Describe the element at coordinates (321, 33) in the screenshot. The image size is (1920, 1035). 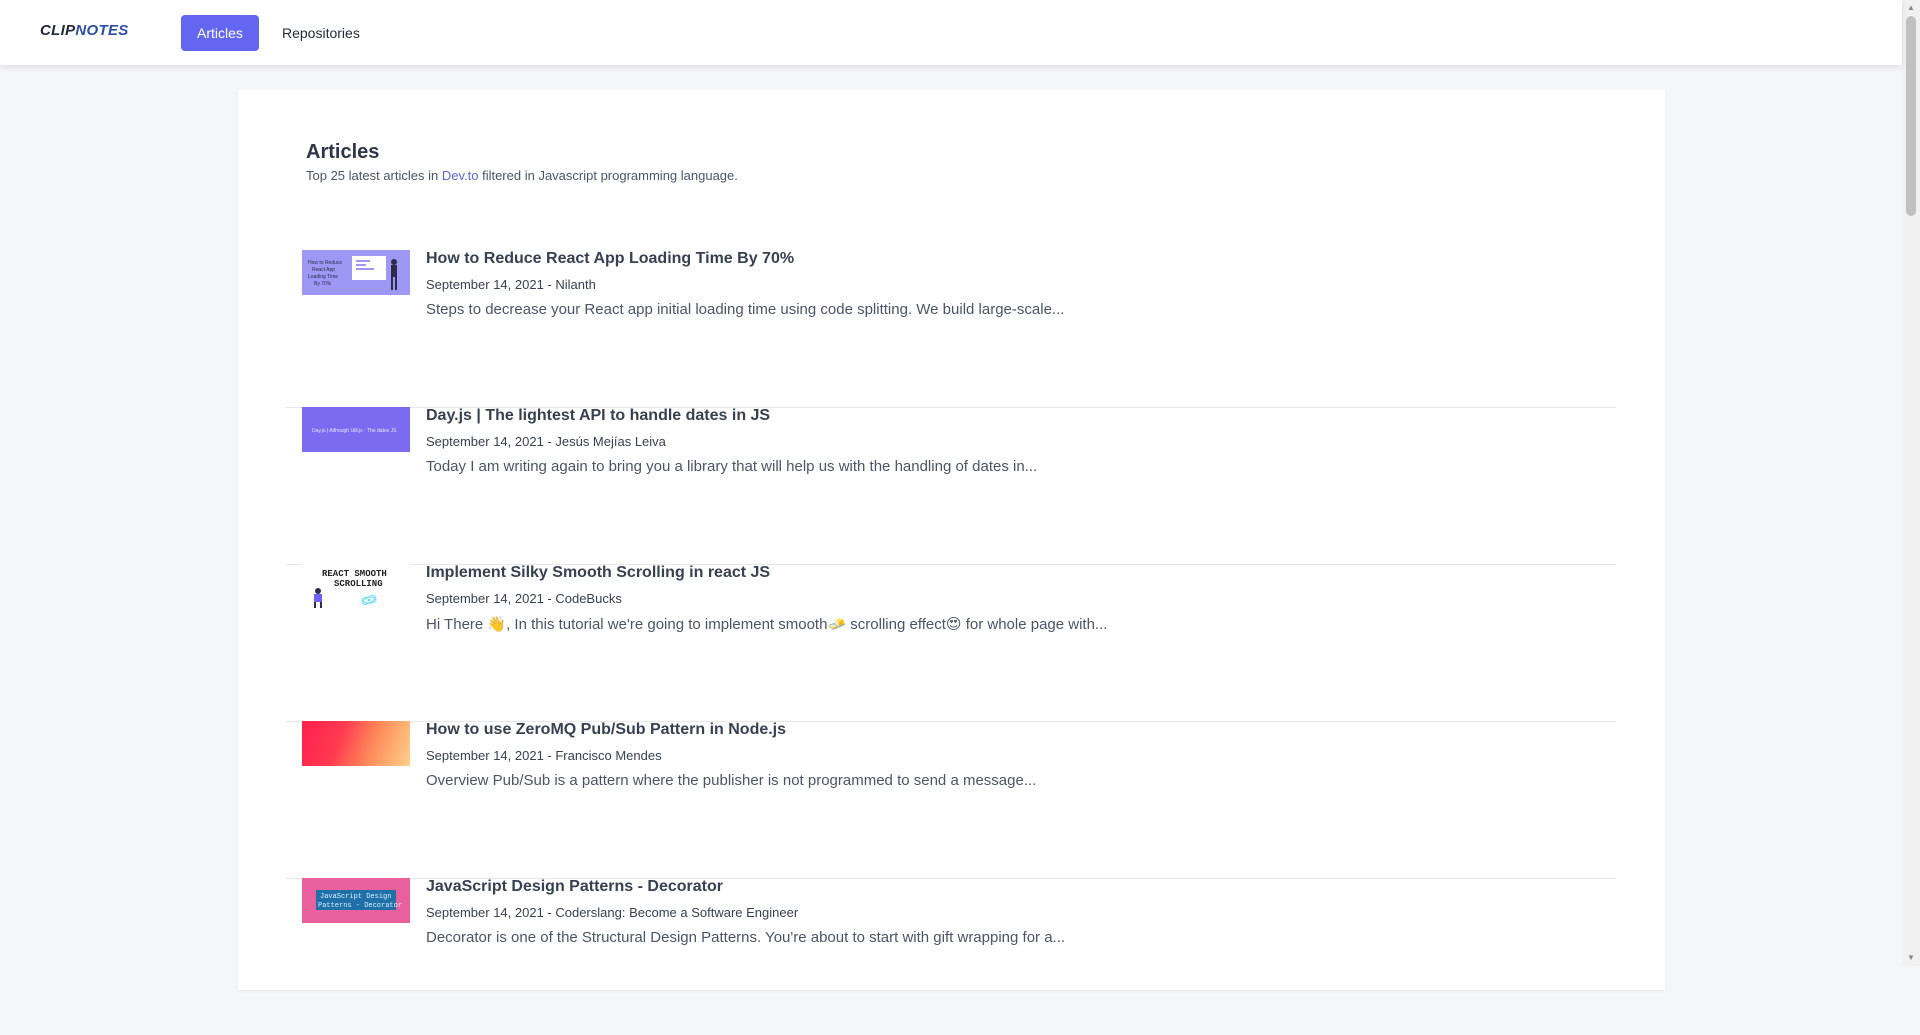
I see `nav-repositories-link: Repositories` at that location.